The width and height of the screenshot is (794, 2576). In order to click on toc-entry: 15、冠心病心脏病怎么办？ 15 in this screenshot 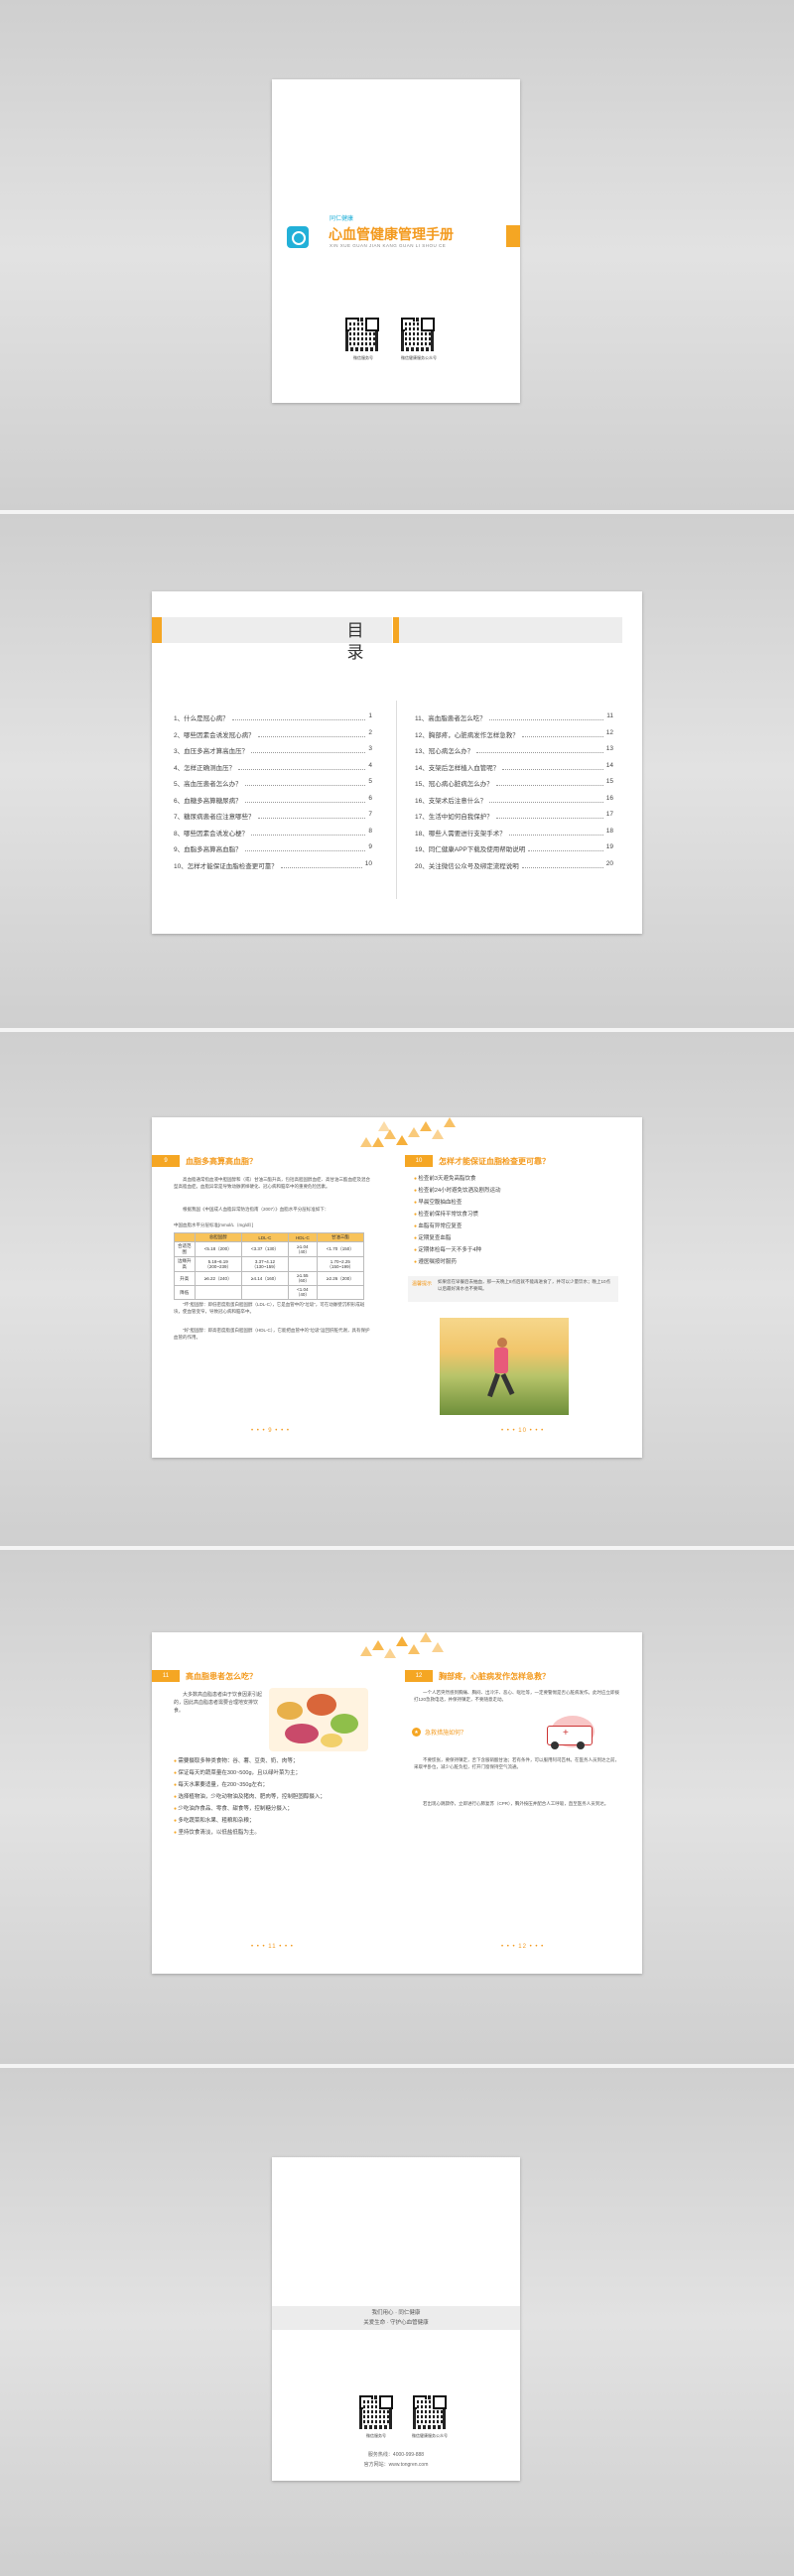, I will do `click(514, 783)`.